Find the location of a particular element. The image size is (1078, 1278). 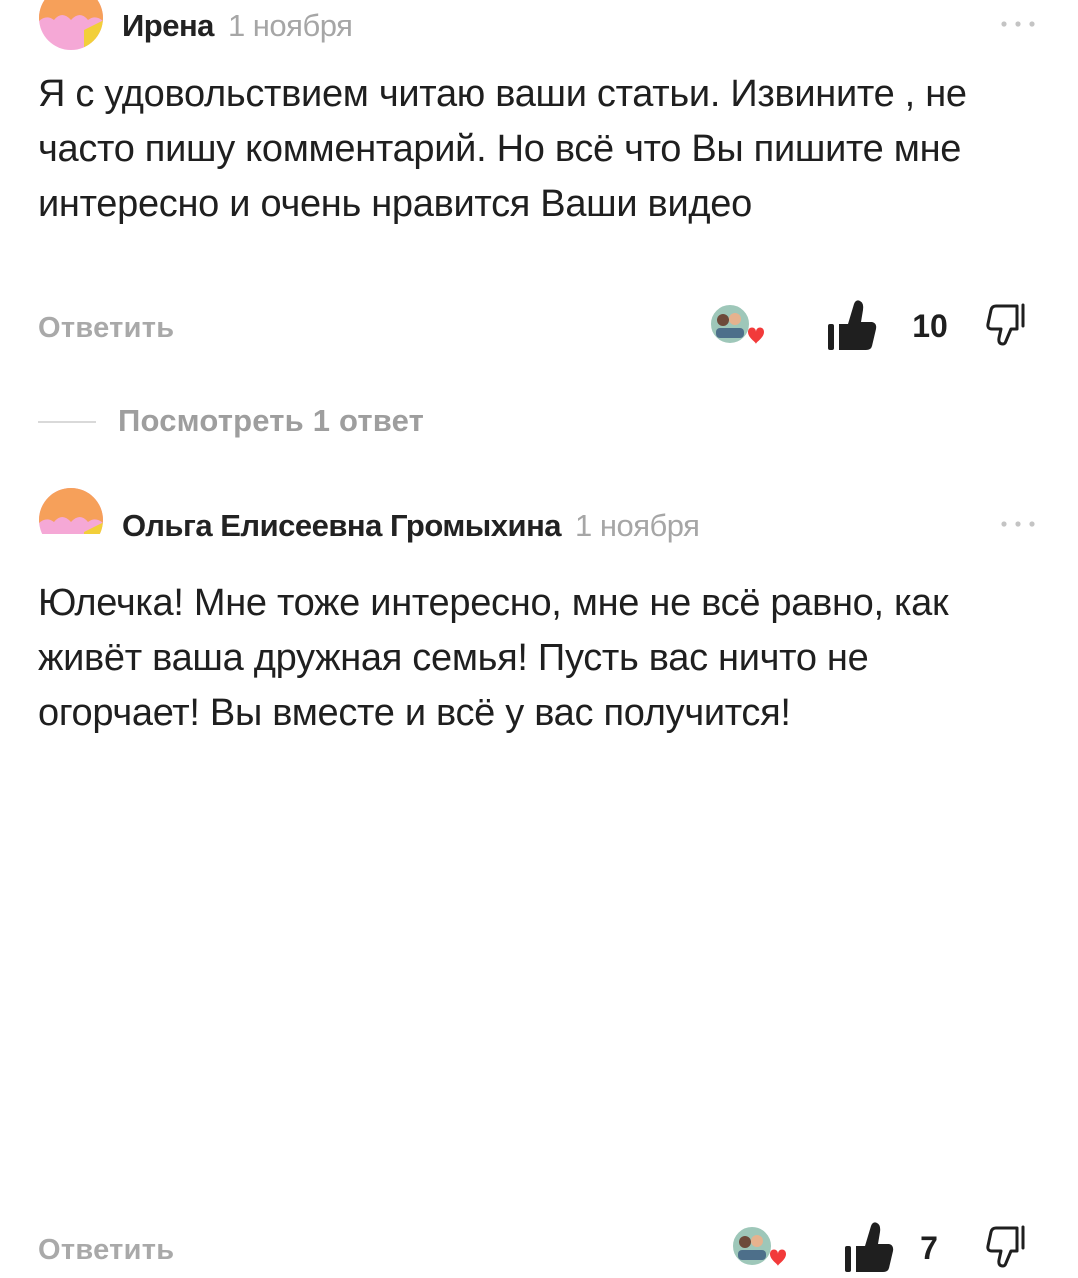

author-name: Ирена 1 ноября is located at coordinates (237, 26).